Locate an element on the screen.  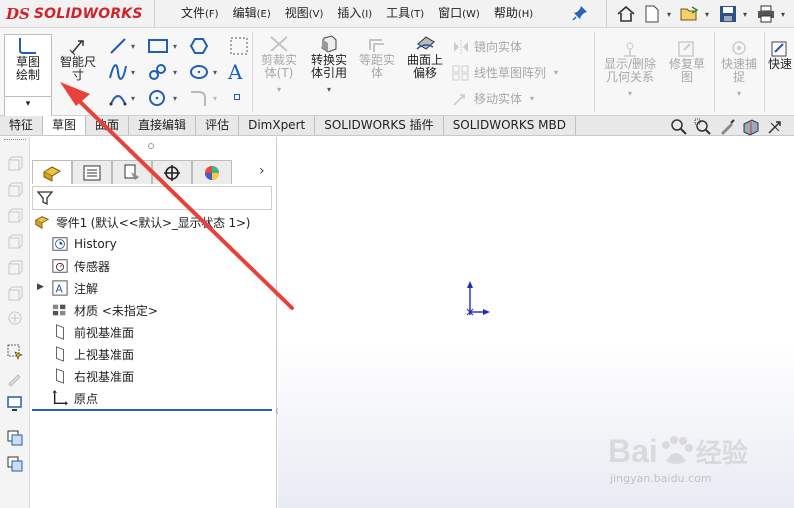
previous-view-icon is located at coordinates (727, 128).